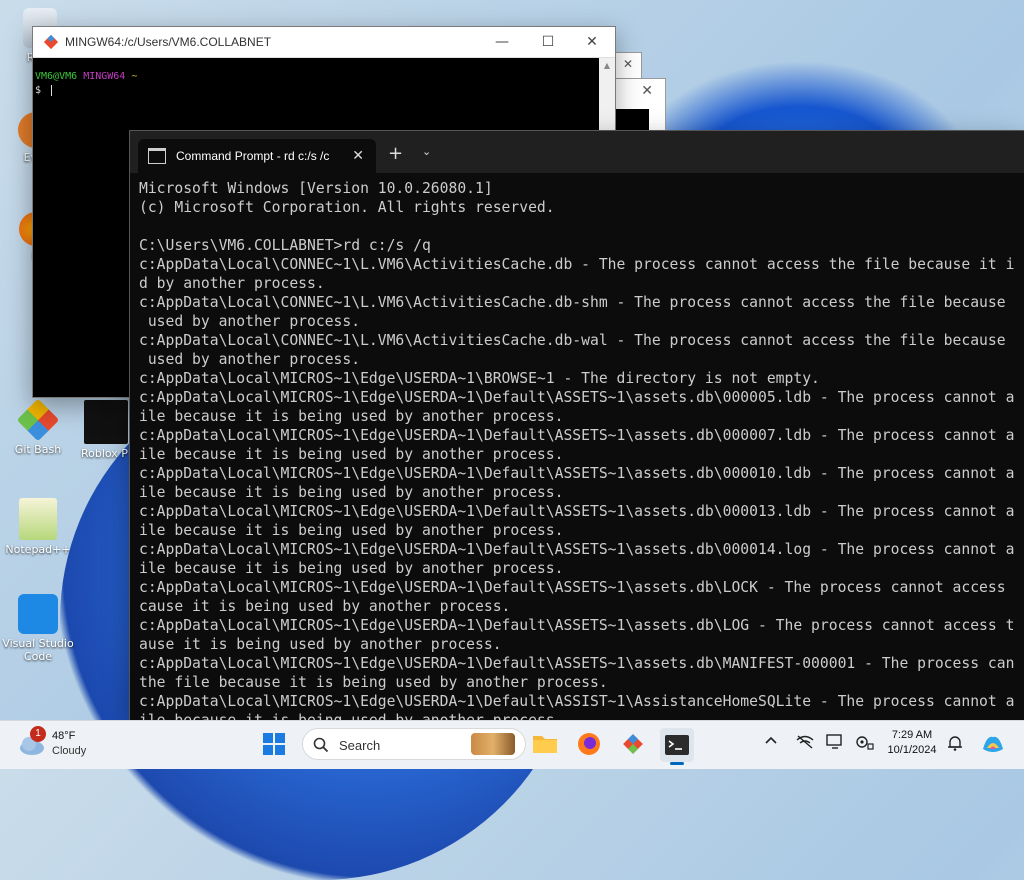 Image resolution: width=1024 pixels, height=880 pixels. What do you see at coordinates (104, 76) in the screenshot?
I see `prompt-env: MINGW64` at bounding box center [104, 76].